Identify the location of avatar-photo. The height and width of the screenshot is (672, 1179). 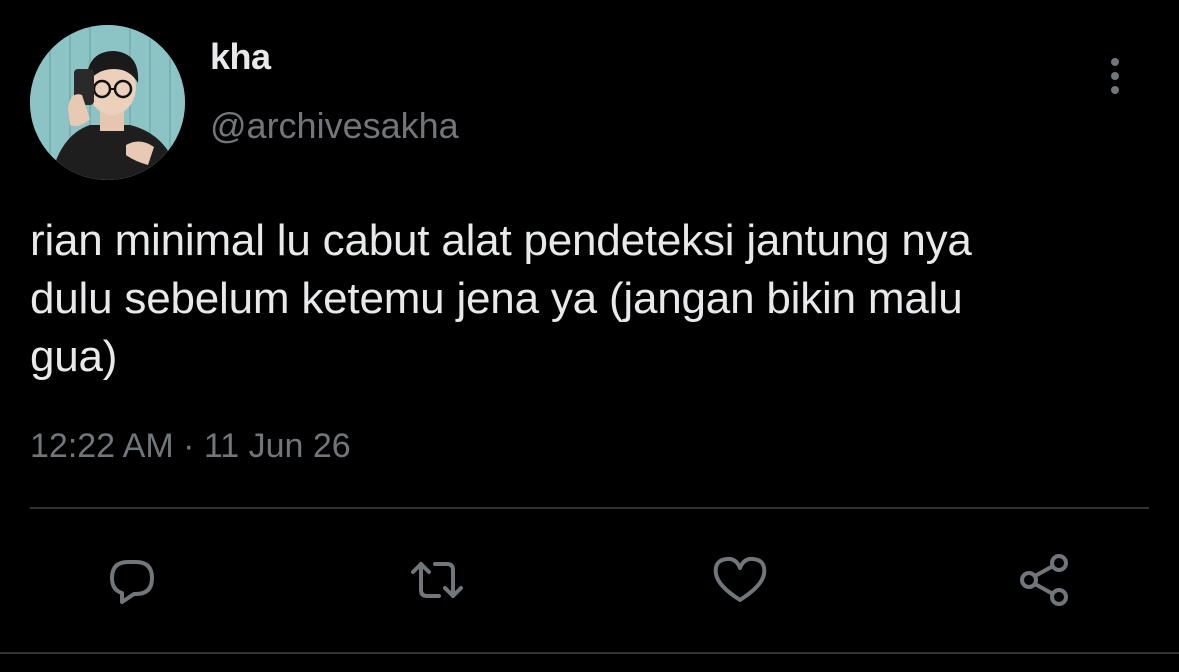
(107, 102).